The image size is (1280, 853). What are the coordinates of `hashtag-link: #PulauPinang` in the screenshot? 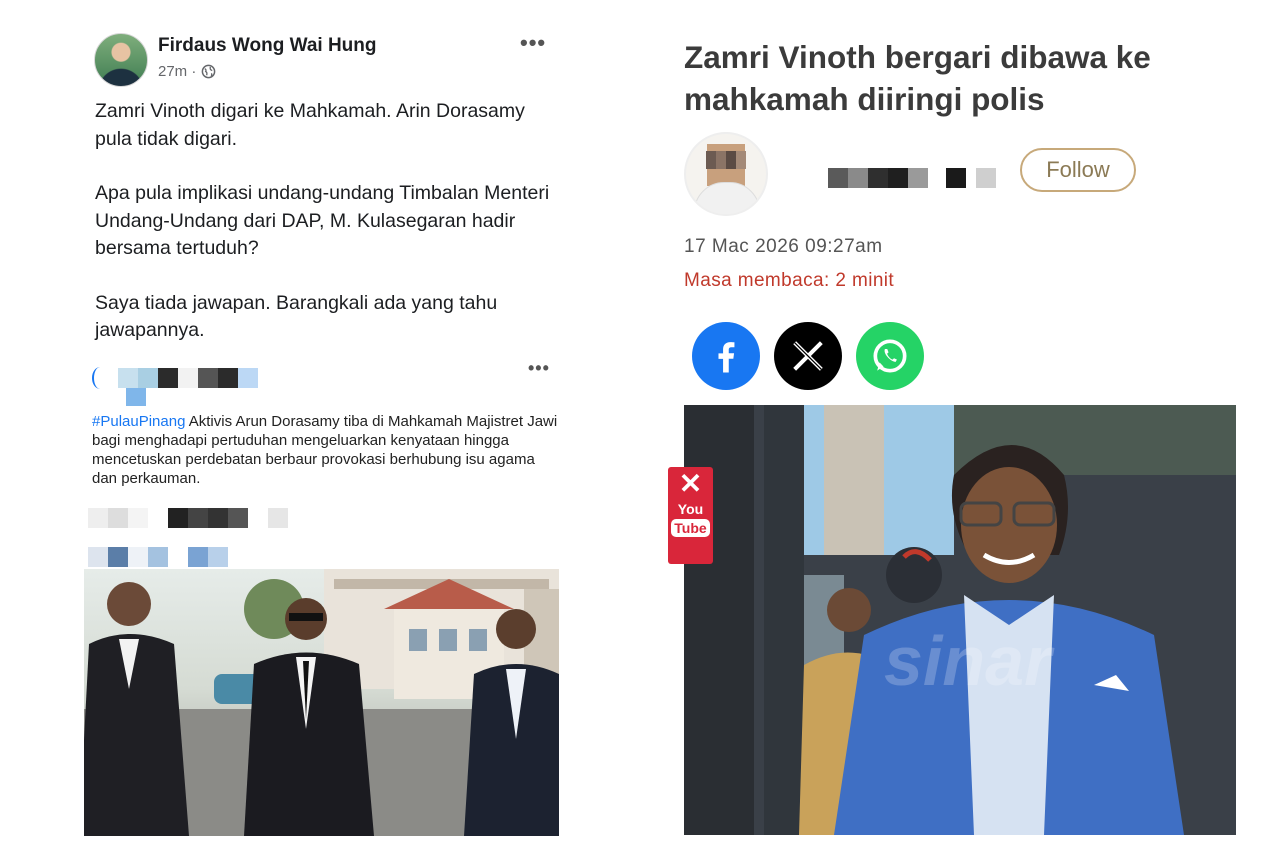 It's located at (138, 421).